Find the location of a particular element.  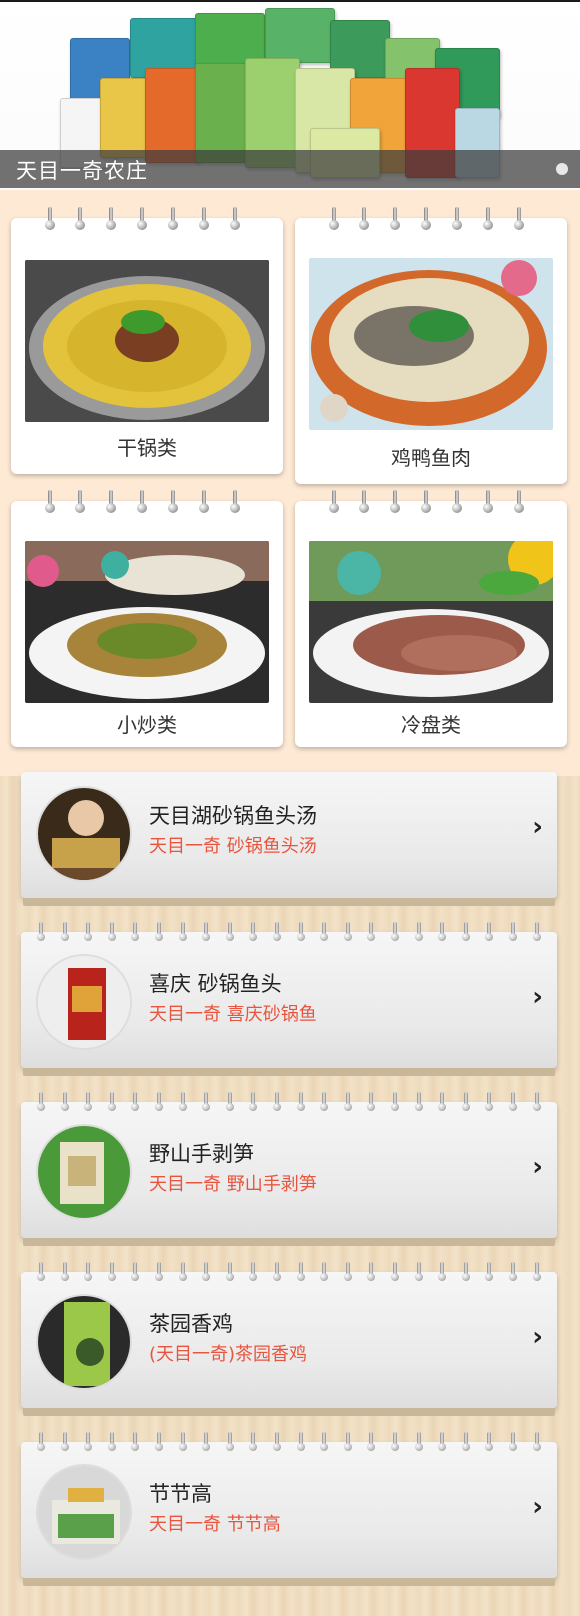

fish-head-soup-photo is located at coordinates (431, 344).